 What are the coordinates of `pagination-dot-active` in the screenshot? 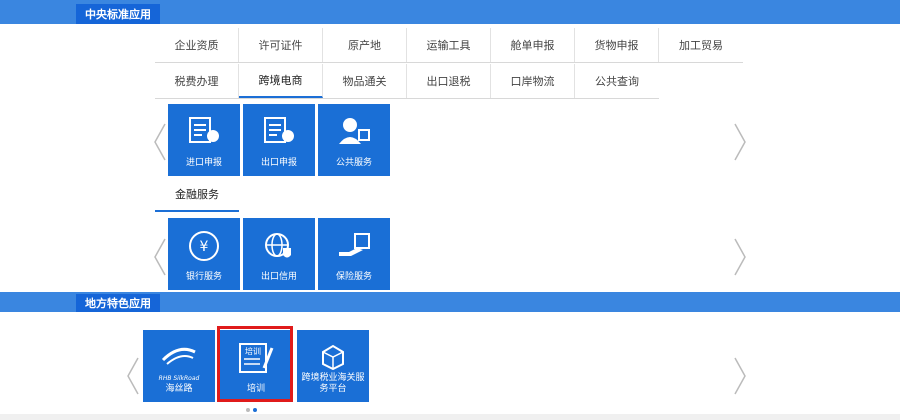 It's located at (255, 410).